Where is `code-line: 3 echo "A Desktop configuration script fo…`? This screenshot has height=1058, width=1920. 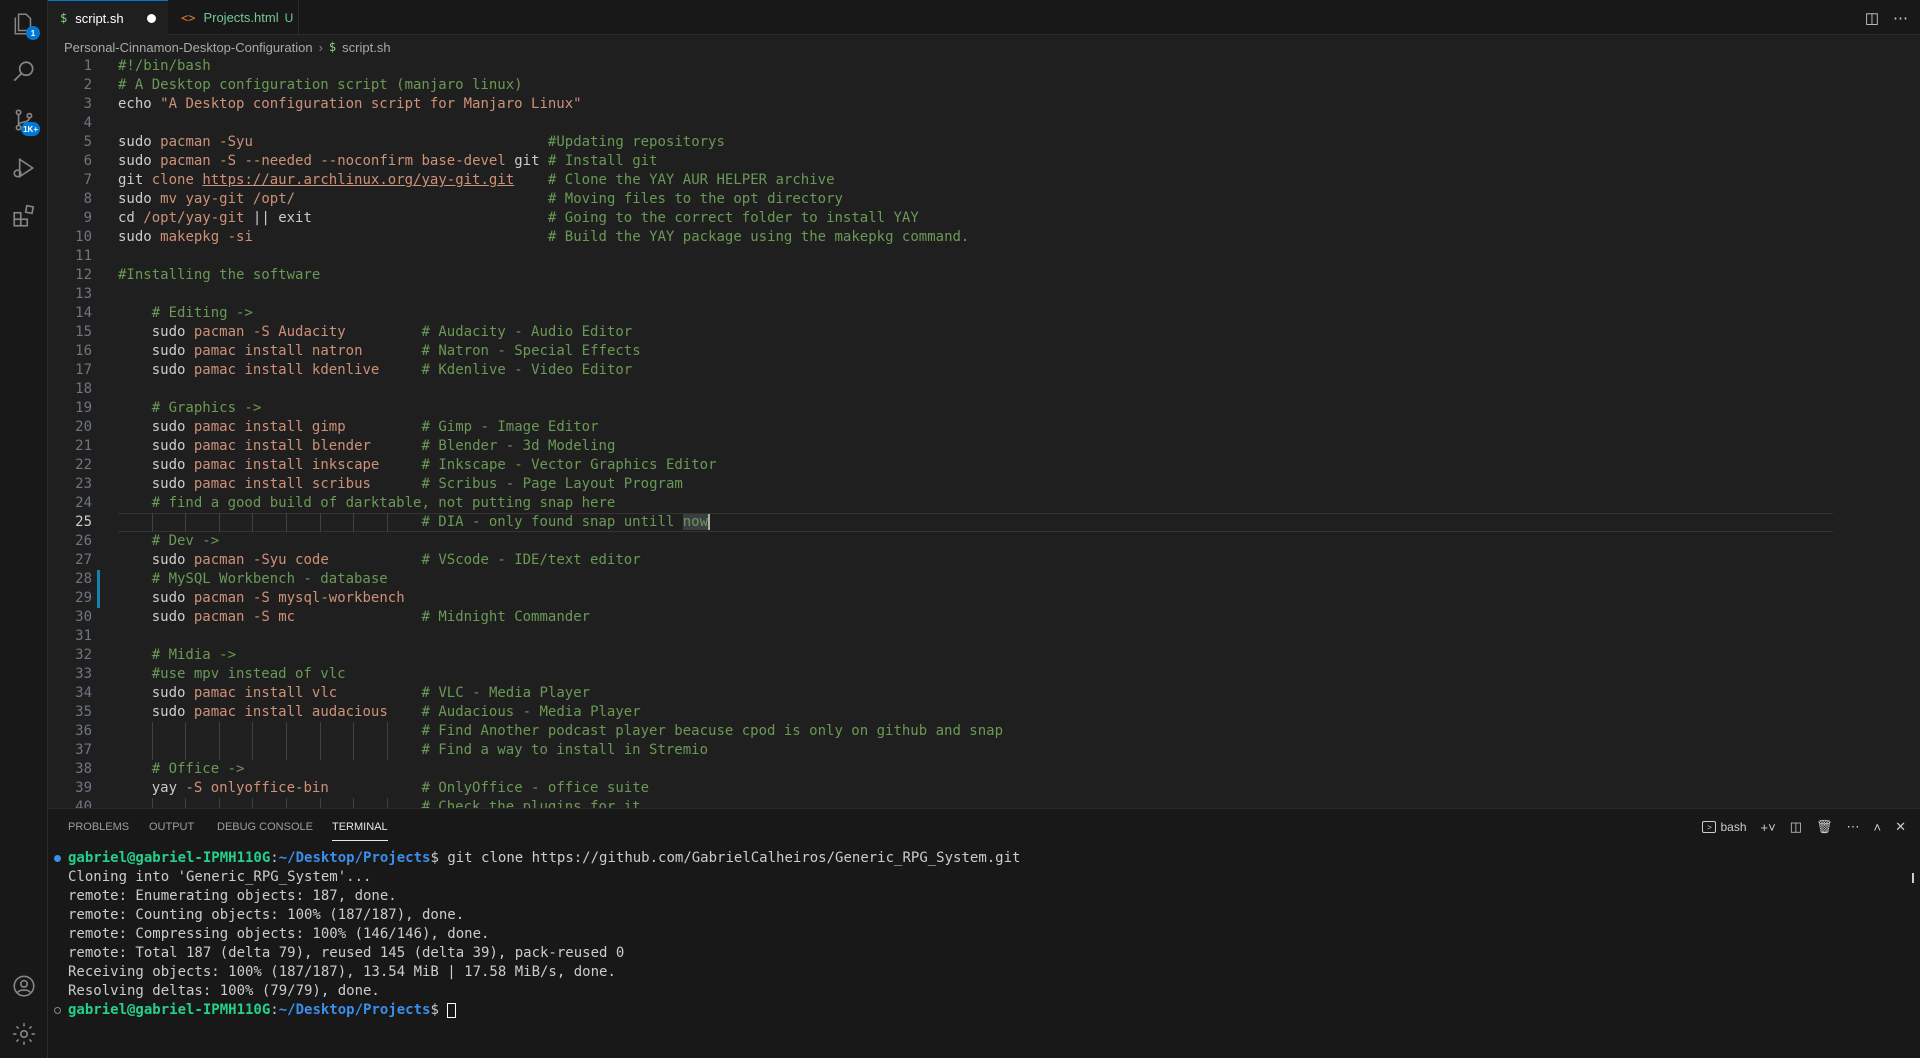
code-line: 3 echo "A Desktop configuration script fo… is located at coordinates (984, 104).